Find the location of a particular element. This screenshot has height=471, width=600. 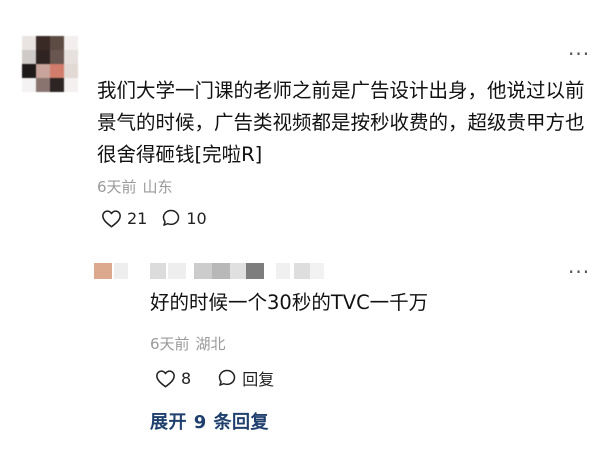

reply-location: 湖北 is located at coordinates (210, 344).